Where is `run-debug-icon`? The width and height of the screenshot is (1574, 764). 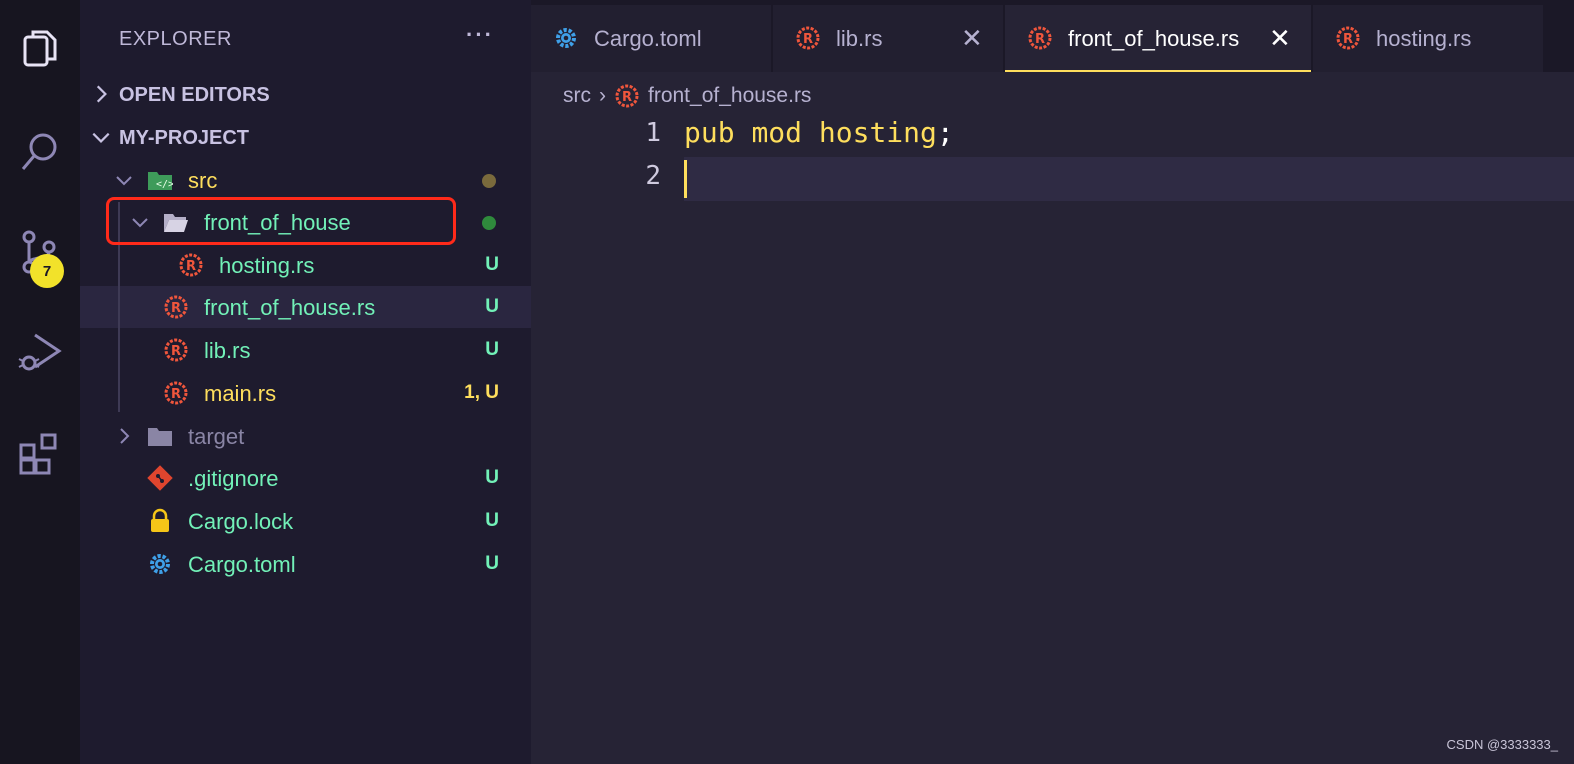 run-debug-icon is located at coordinates (40, 352).